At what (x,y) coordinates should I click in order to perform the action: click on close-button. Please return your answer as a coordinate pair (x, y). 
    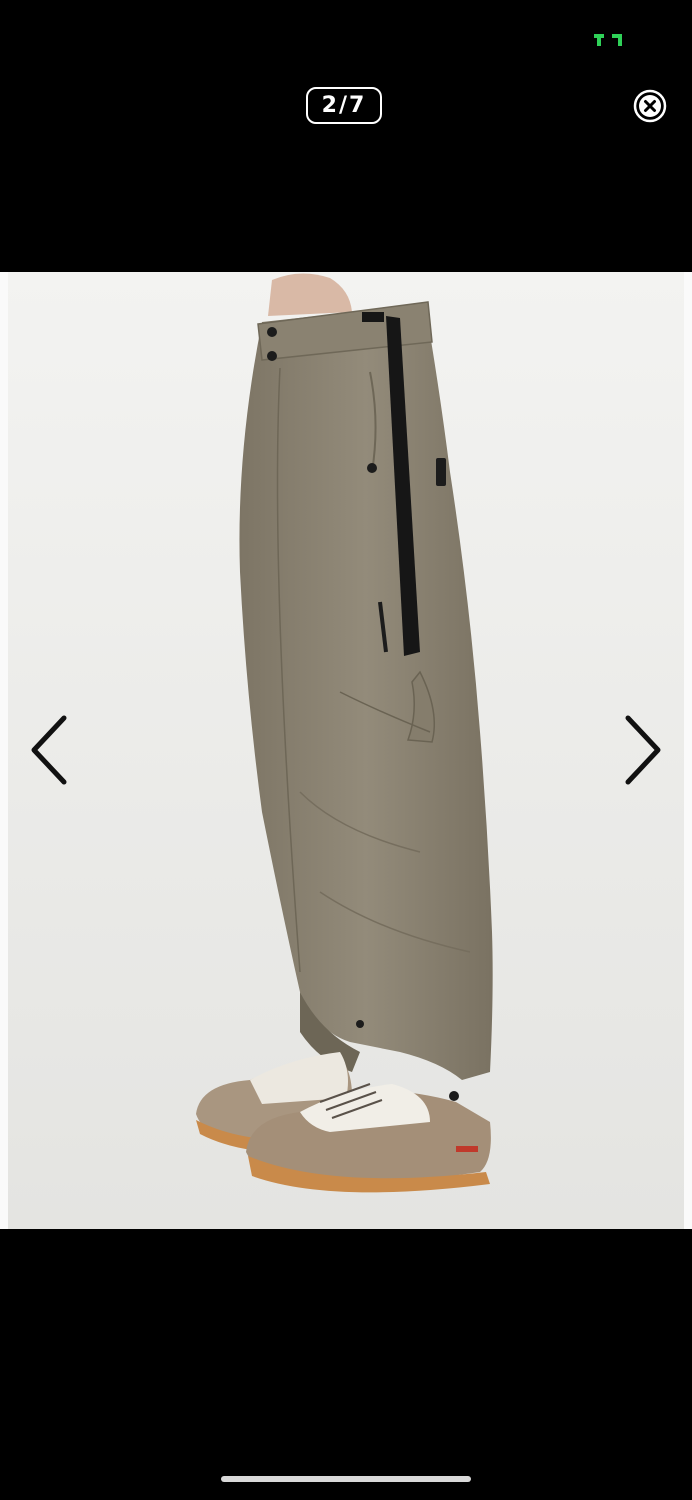
    Looking at the image, I should click on (650, 106).